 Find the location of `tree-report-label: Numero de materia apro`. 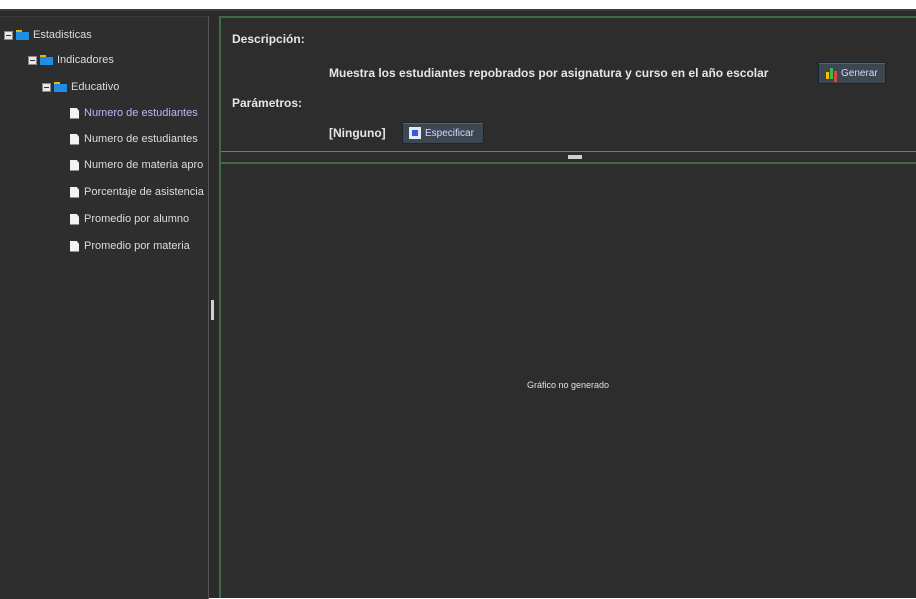

tree-report-label: Numero de materia apro is located at coordinates (144, 165).